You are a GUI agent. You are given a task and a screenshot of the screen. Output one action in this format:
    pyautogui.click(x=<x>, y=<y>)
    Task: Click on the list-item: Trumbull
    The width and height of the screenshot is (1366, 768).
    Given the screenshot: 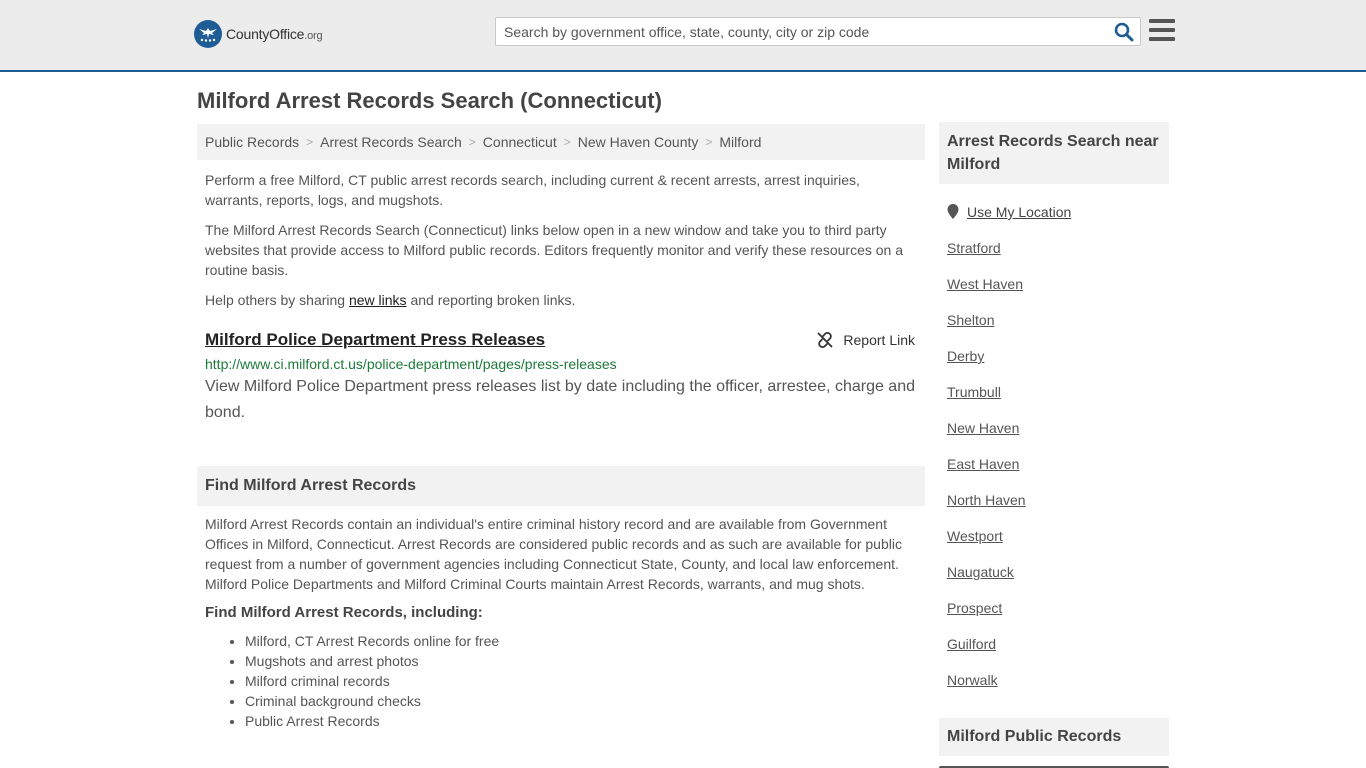 What is the action you would take?
    pyautogui.click(x=1058, y=384)
    